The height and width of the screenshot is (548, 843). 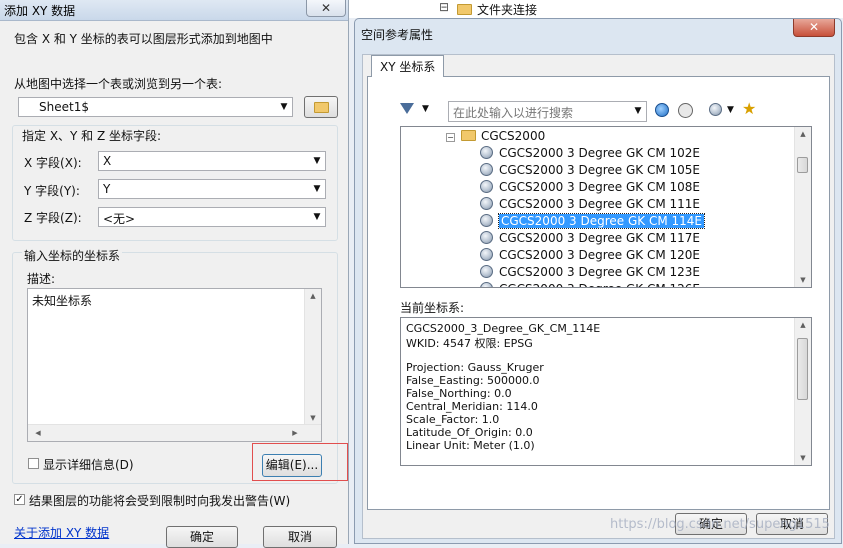 I want to click on tree-item: CGCS2000 3 Degree GK CM 111E, so click(x=590, y=204).